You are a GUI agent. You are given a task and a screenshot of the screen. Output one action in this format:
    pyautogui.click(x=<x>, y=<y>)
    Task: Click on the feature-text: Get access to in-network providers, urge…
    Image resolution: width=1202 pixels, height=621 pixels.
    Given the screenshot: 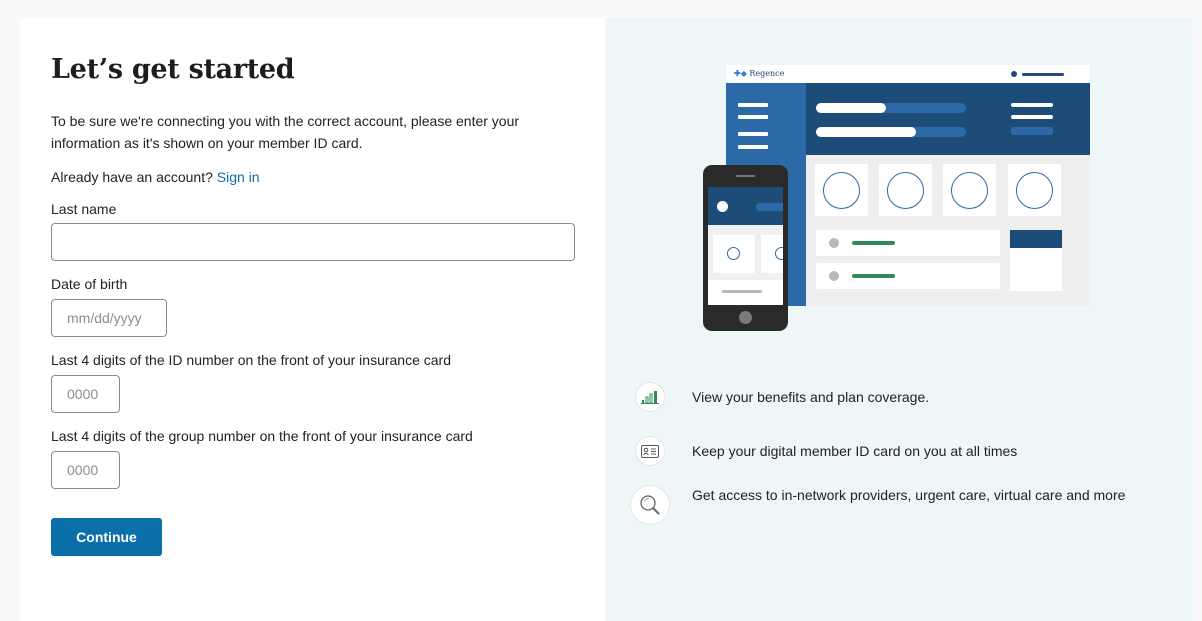 What is the action you would take?
    pyautogui.click(x=909, y=495)
    